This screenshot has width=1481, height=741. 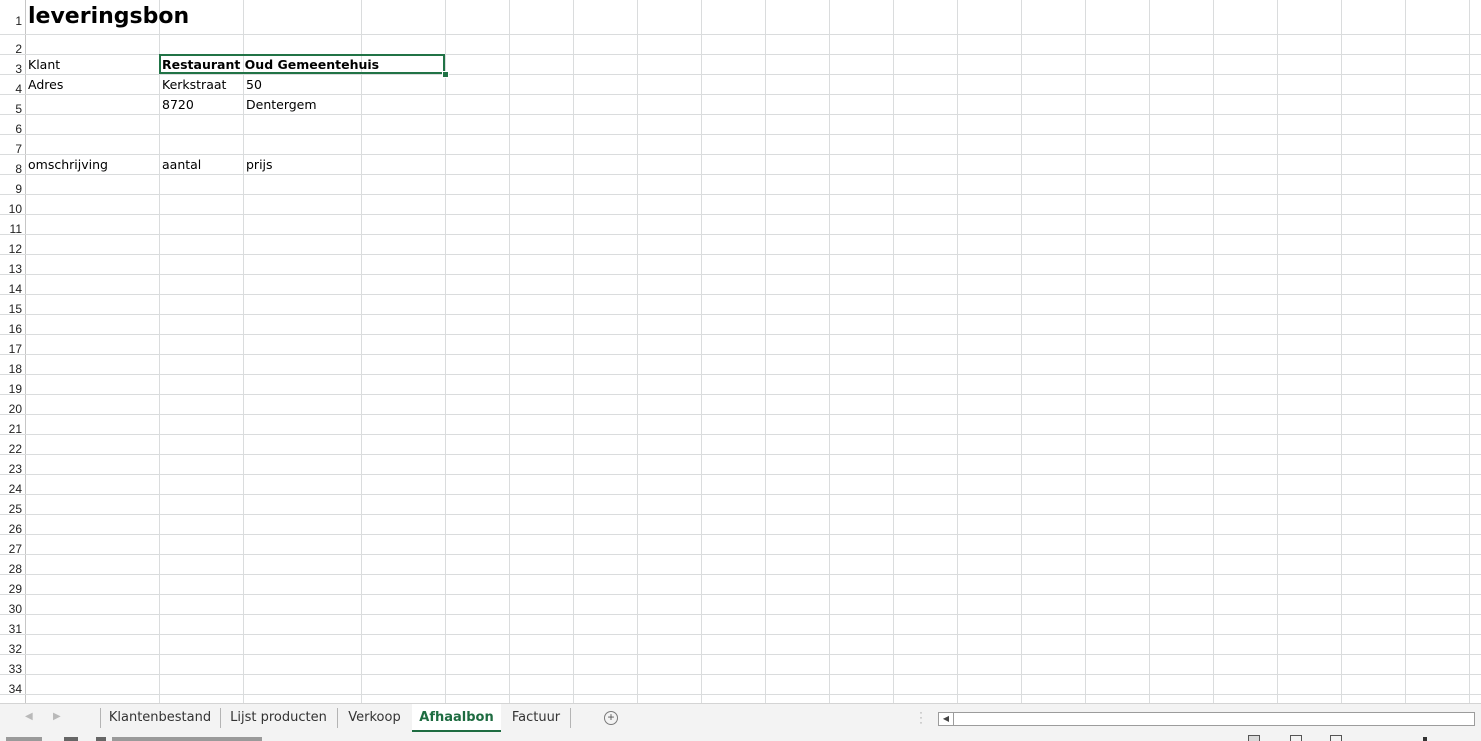 I want to click on row-header: 11, so click(x=12, y=225).